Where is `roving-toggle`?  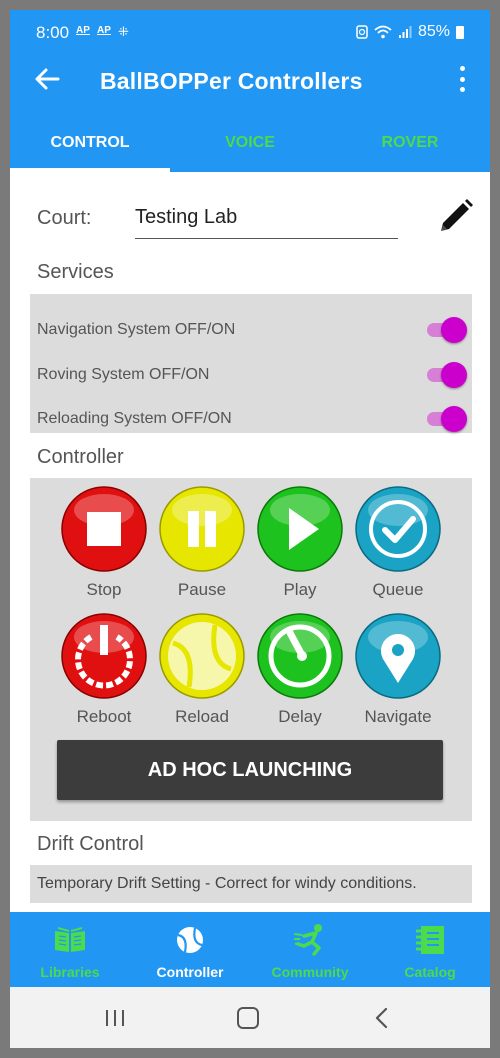 roving-toggle is located at coordinates (447, 375).